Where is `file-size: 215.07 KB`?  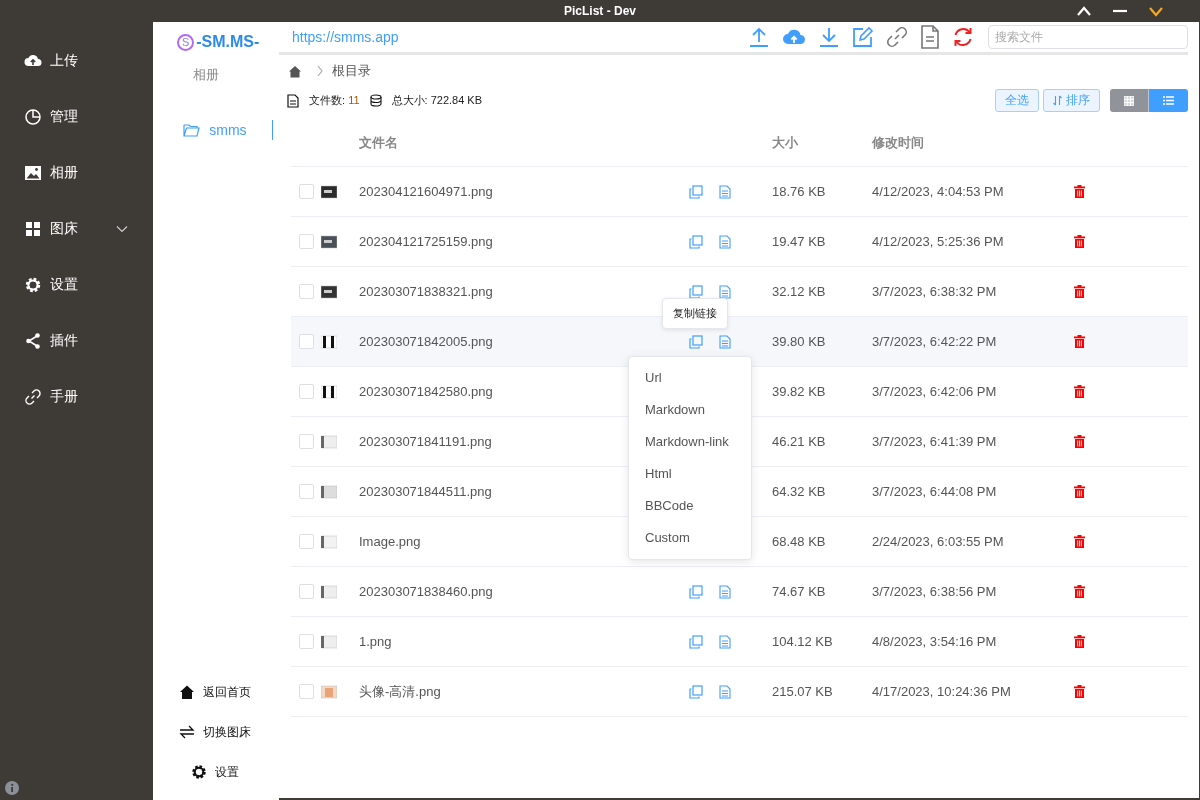
file-size: 215.07 KB is located at coordinates (802, 691).